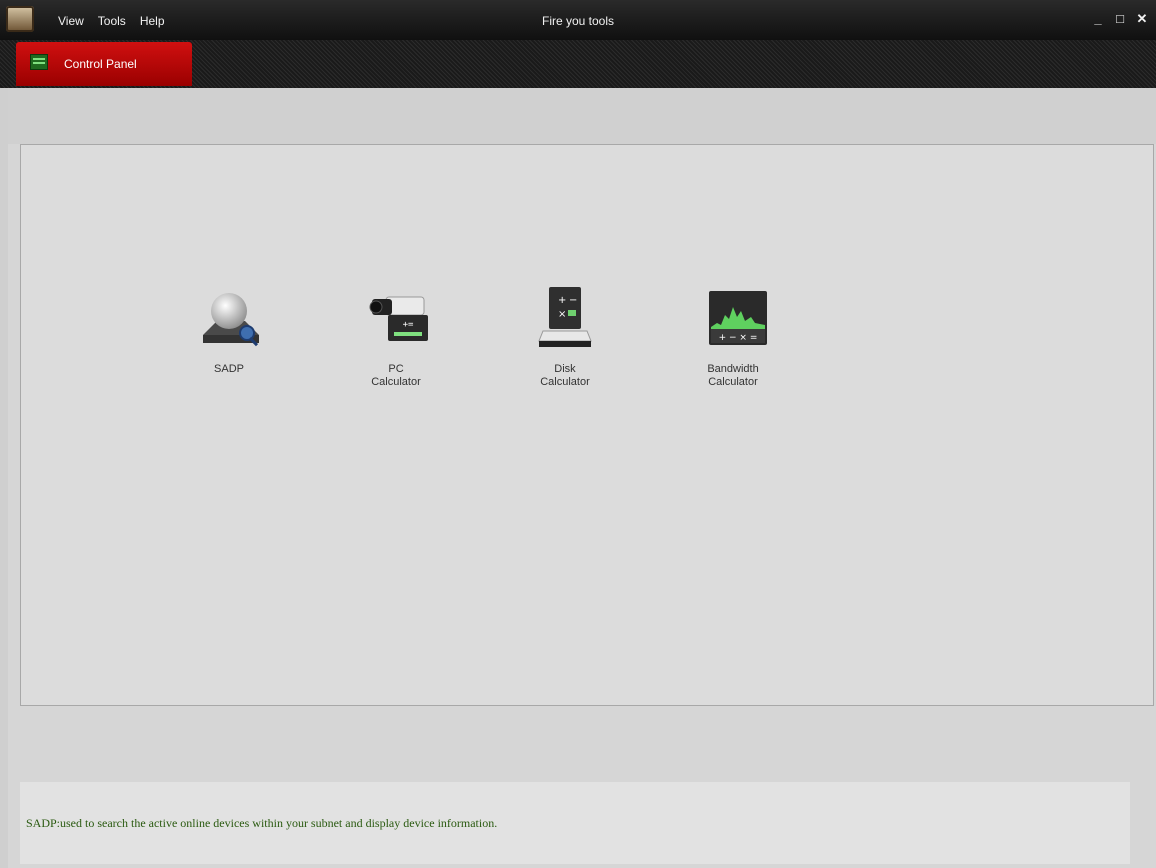 This screenshot has width=1156, height=868. I want to click on control-panel-icon, so click(39, 62).